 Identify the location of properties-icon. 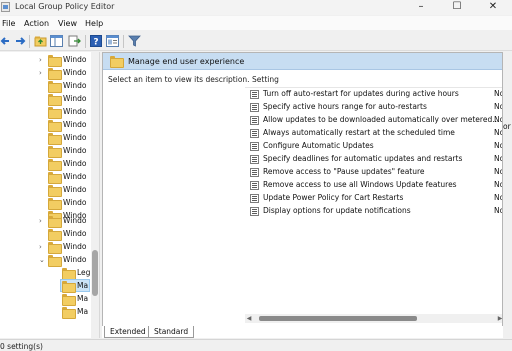
(112, 41).